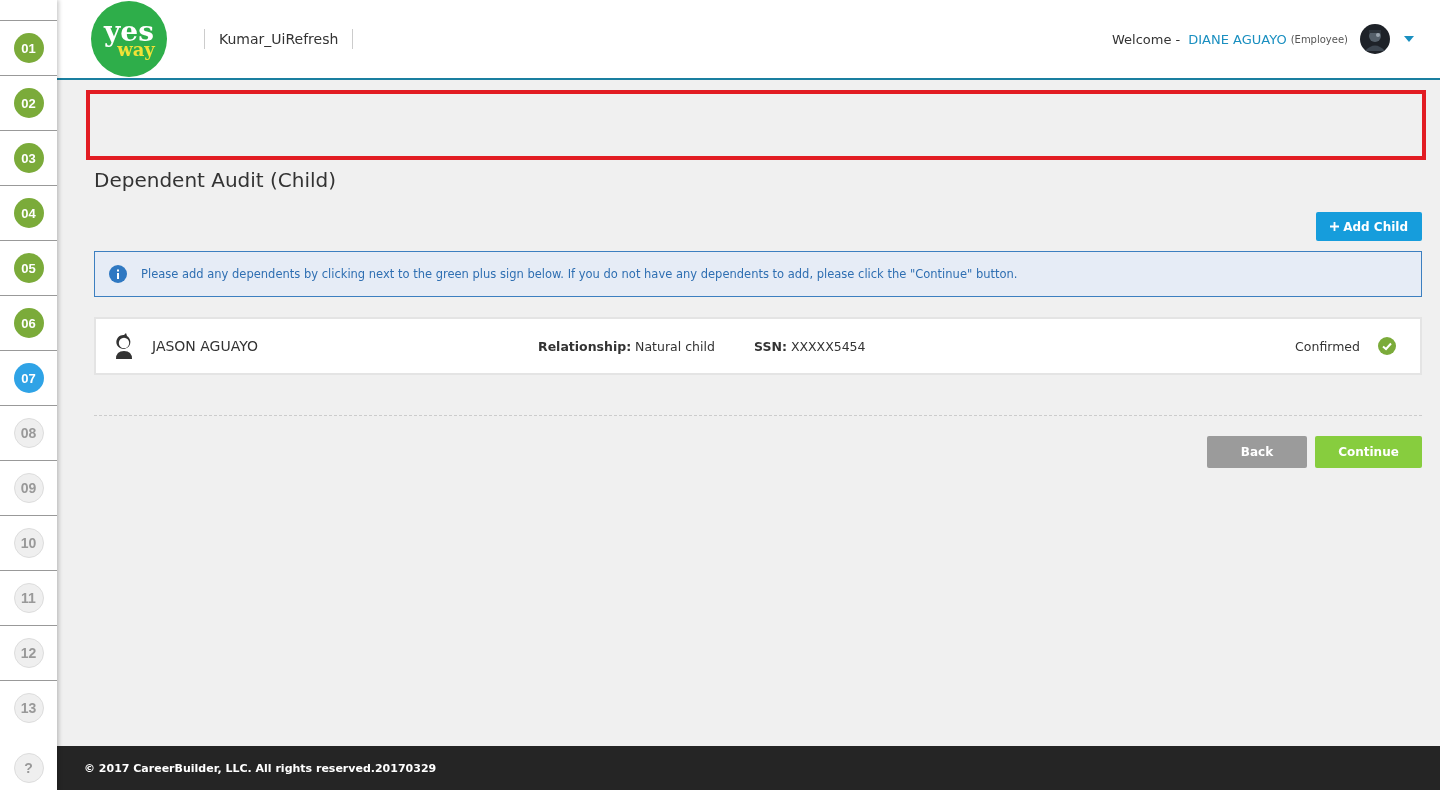  What do you see at coordinates (129, 39) in the screenshot?
I see `logo: yes way` at bounding box center [129, 39].